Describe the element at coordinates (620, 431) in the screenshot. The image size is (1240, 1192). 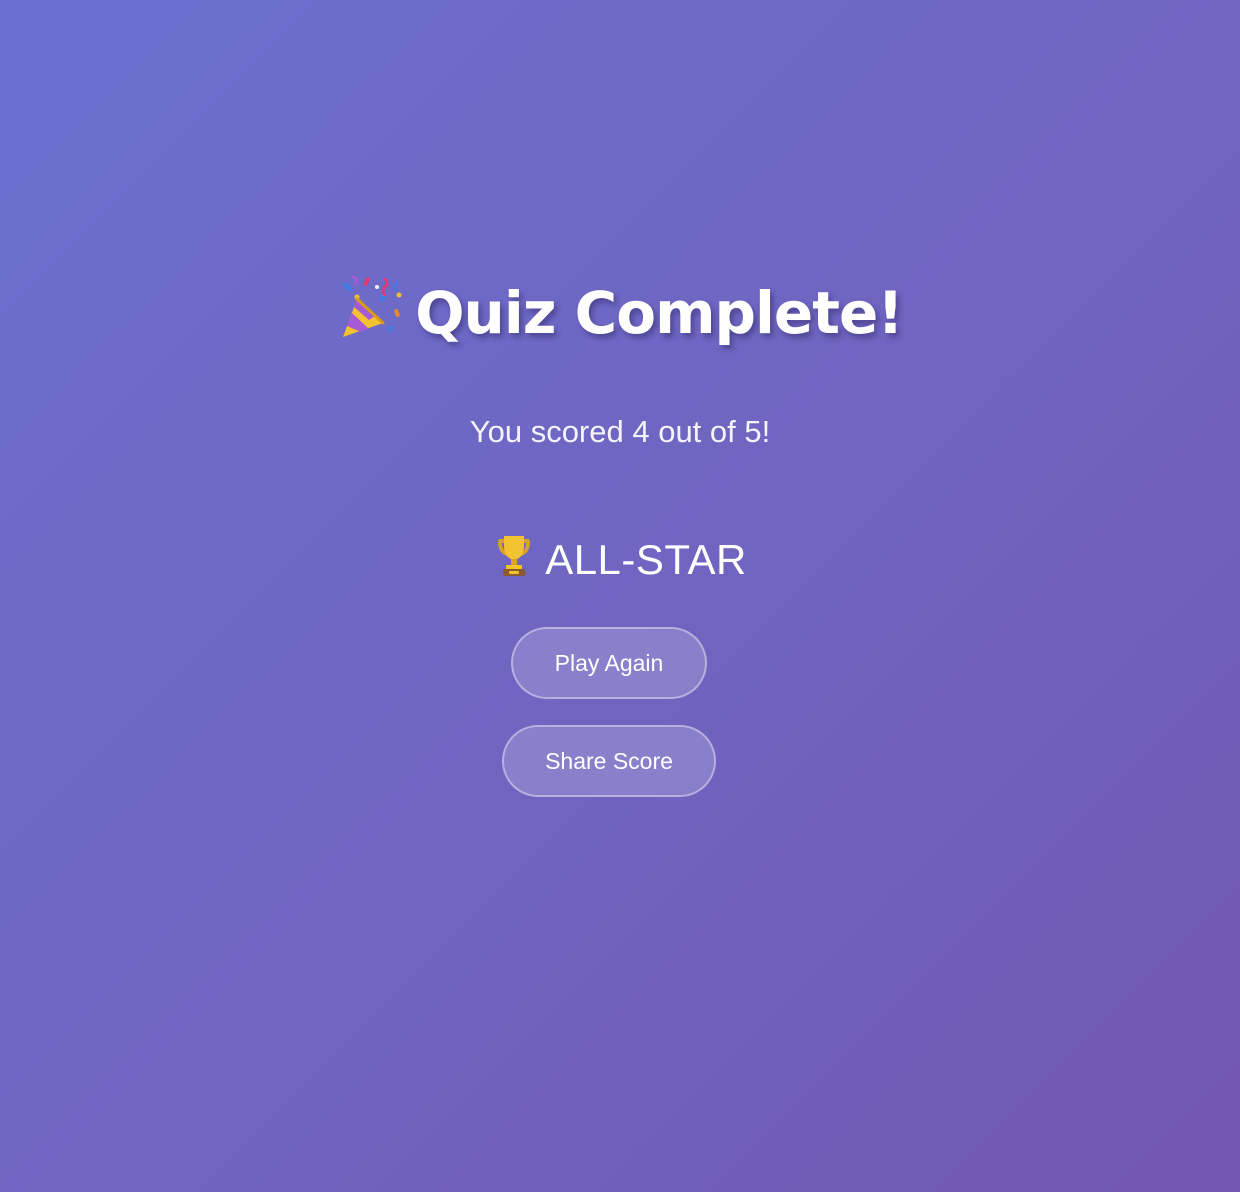
I see `score-summary: You scored 4 out of 5!` at that location.